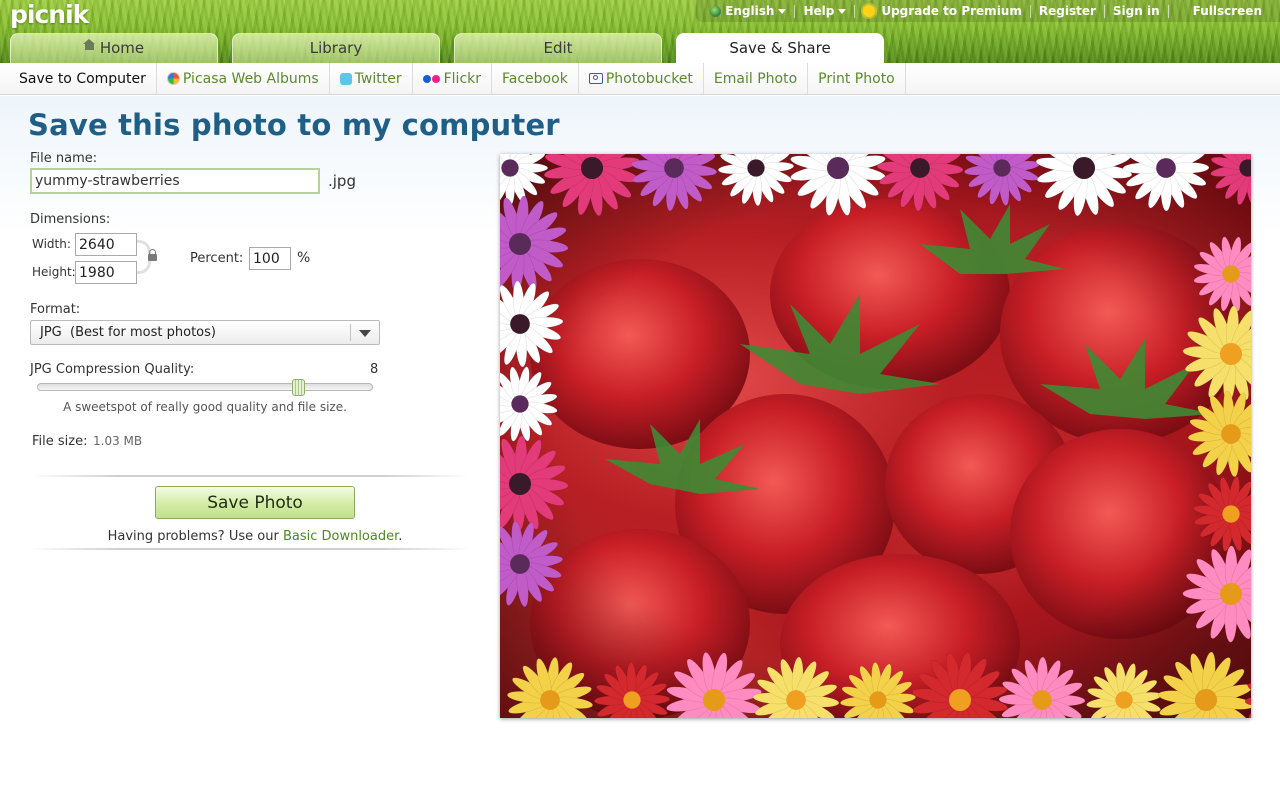 The image size is (1280, 800). What do you see at coordinates (255, 502) in the screenshot?
I see `save-photo-button: Save Photo` at bounding box center [255, 502].